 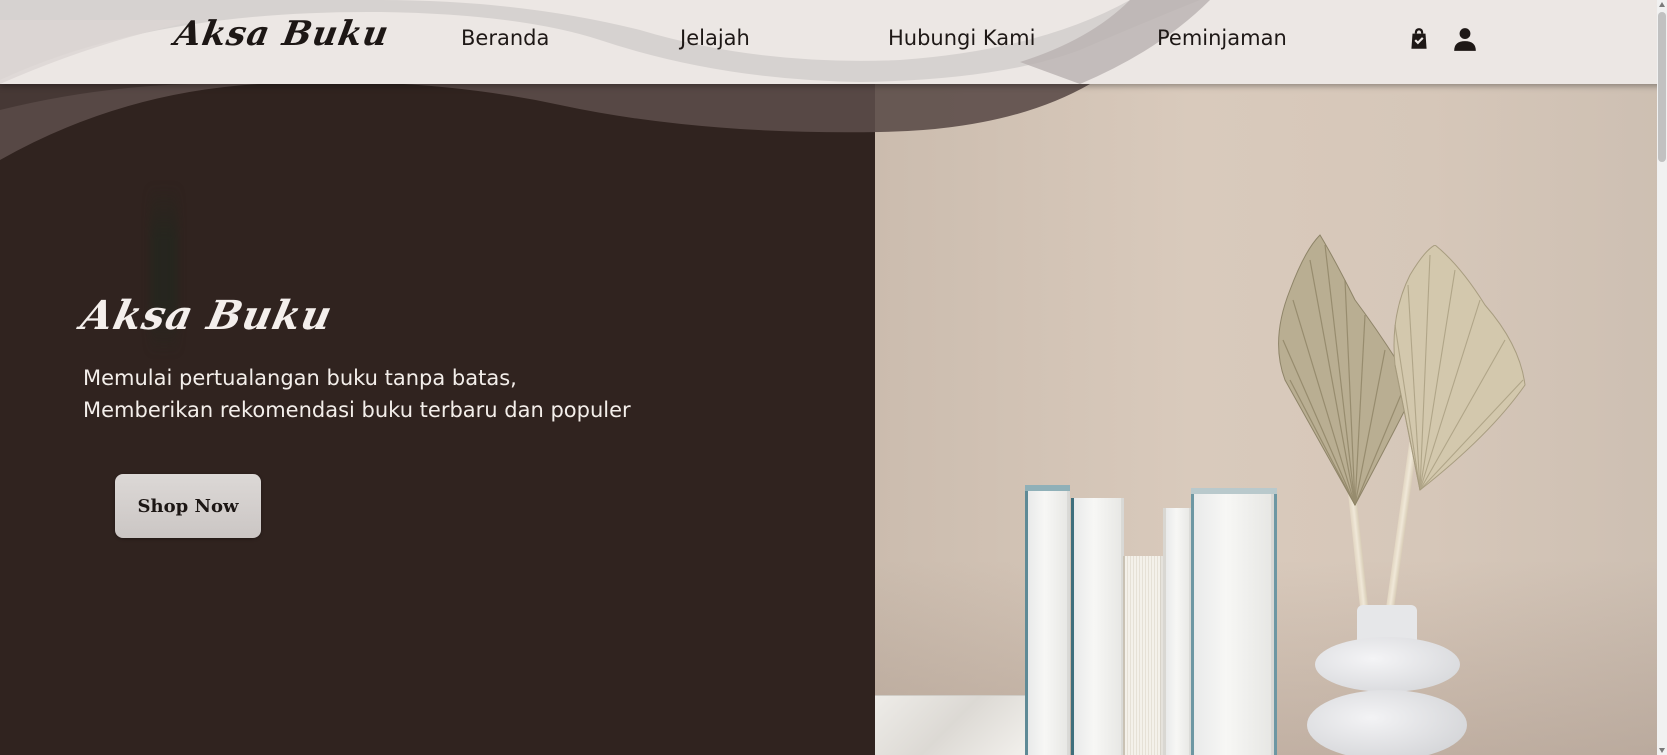 What do you see at coordinates (281, 34) in the screenshot?
I see `brand-logo: Aksa Buku` at bounding box center [281, 34].